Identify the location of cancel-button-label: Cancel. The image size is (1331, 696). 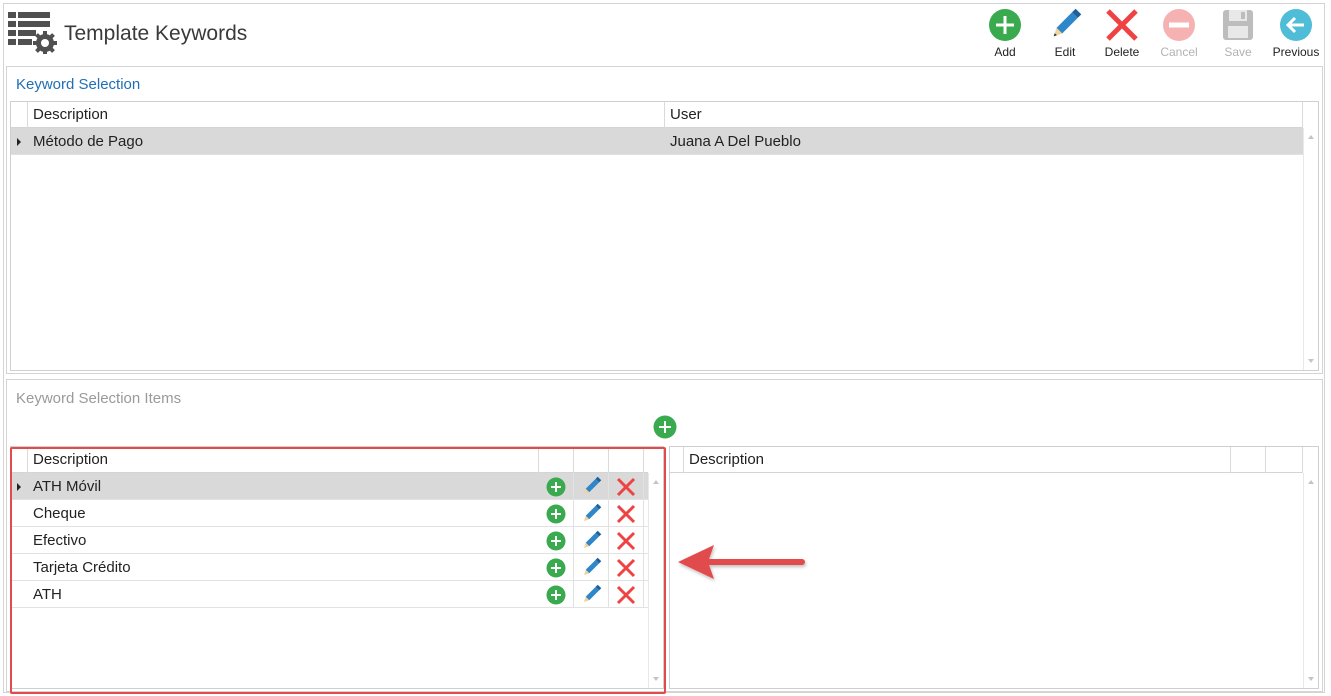
(1179, 52).